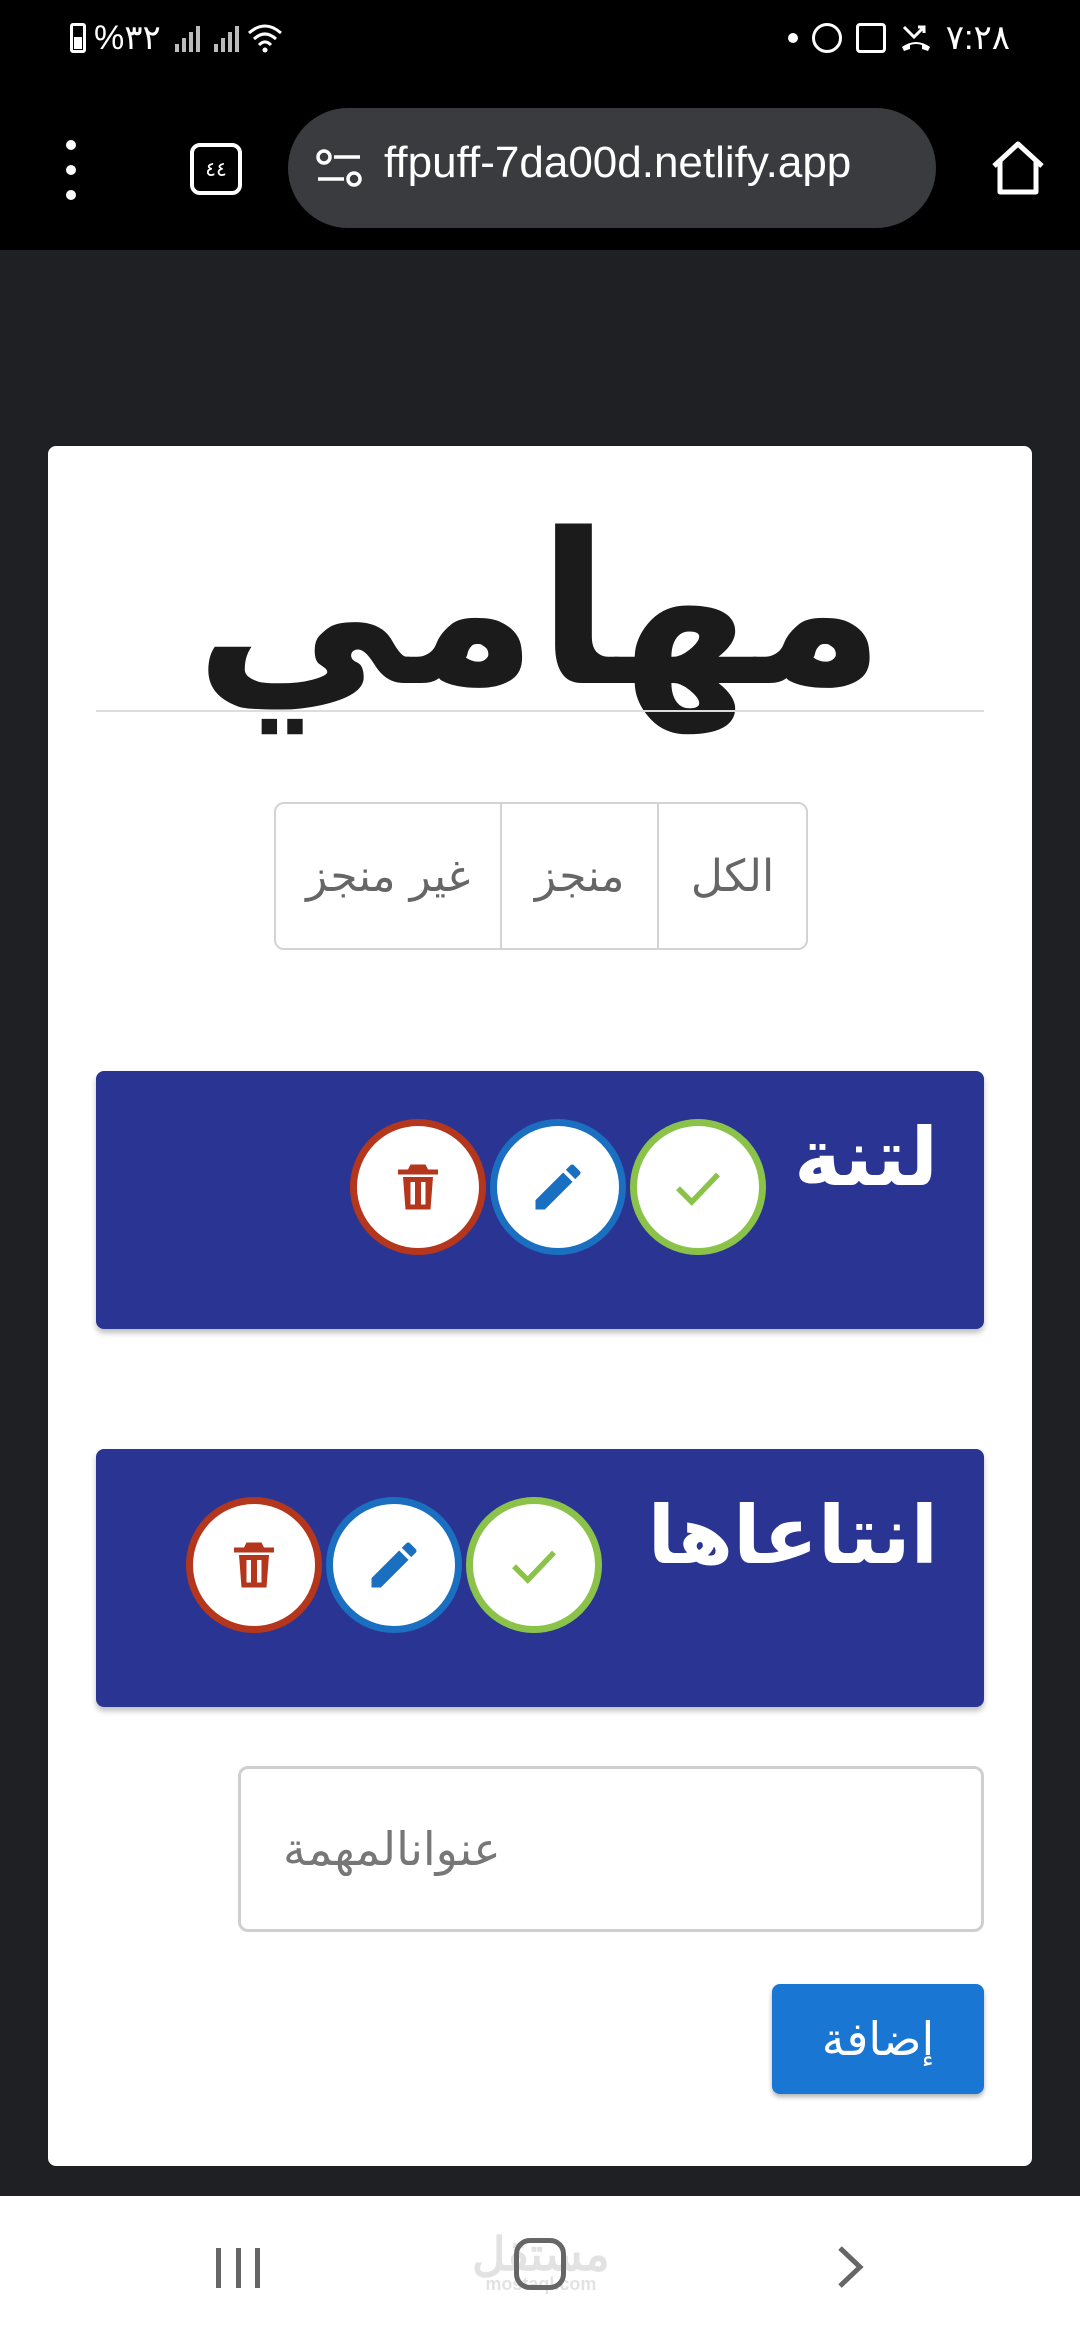 The width and height of the screenshot is (1080, 2340). Describe the element at coordinates (264, 38) in the screenshot. I see `wifi-icon` at that location.